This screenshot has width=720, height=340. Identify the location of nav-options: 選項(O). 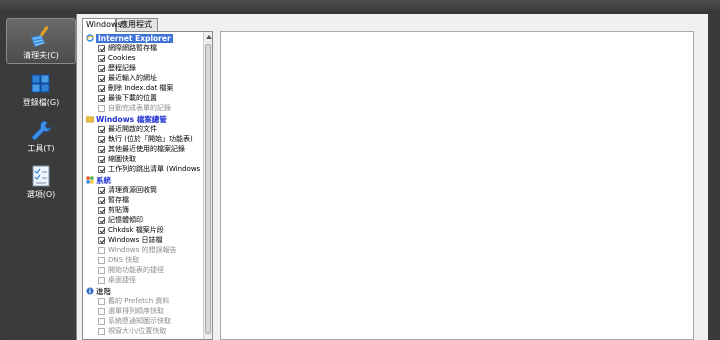
(41, 183).